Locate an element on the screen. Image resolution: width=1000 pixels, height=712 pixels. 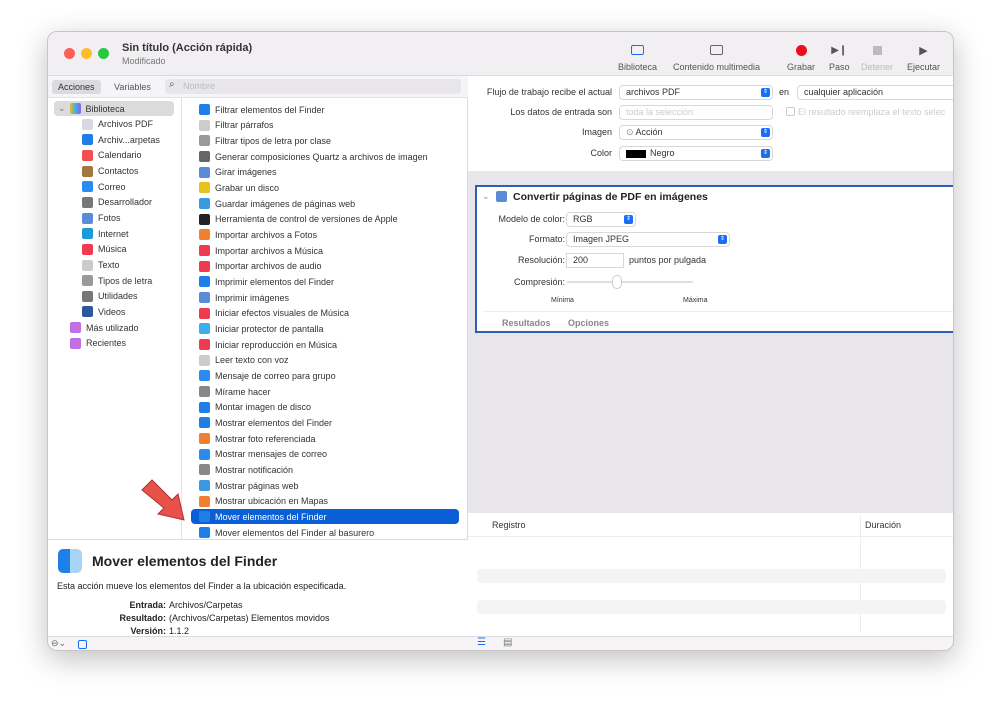
action-item: Mostrar elementos del Finder is located at coordinates (325, 422).